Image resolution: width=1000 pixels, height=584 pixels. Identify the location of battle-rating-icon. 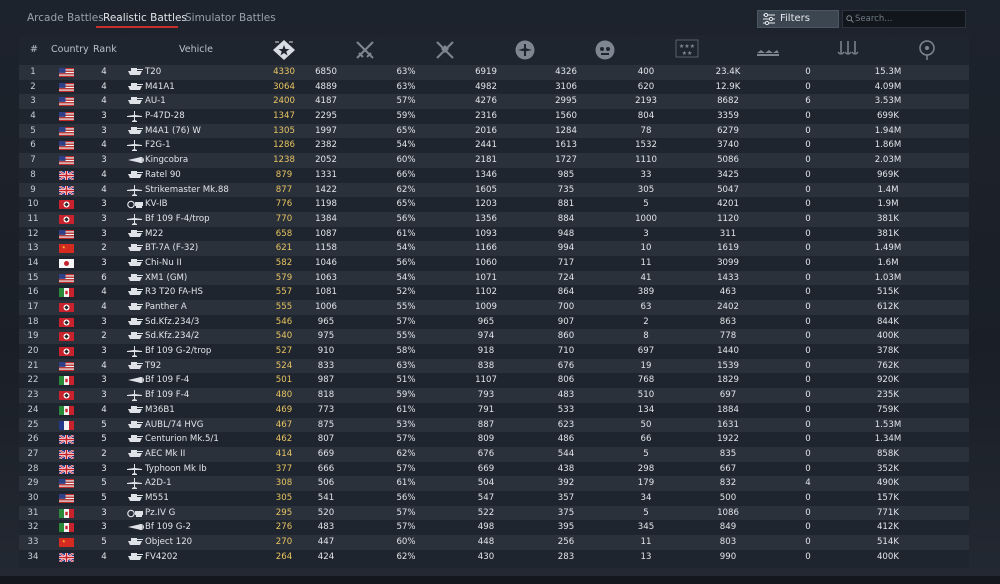
(284, 50).